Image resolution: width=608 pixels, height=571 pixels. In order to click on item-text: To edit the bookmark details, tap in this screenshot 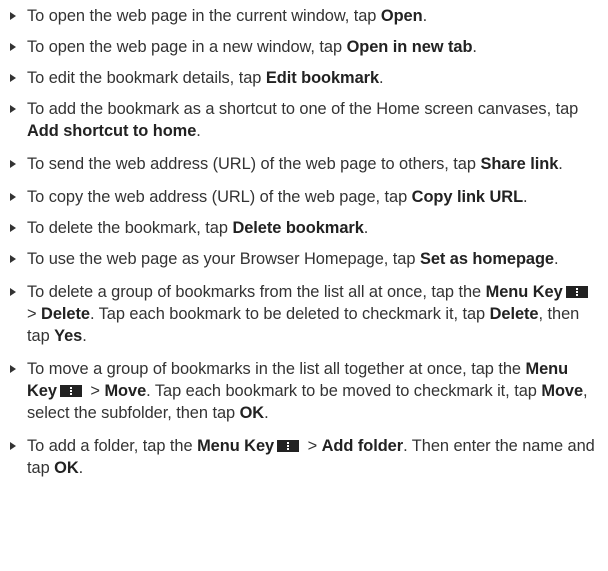, I will do `click(146, 78)`.